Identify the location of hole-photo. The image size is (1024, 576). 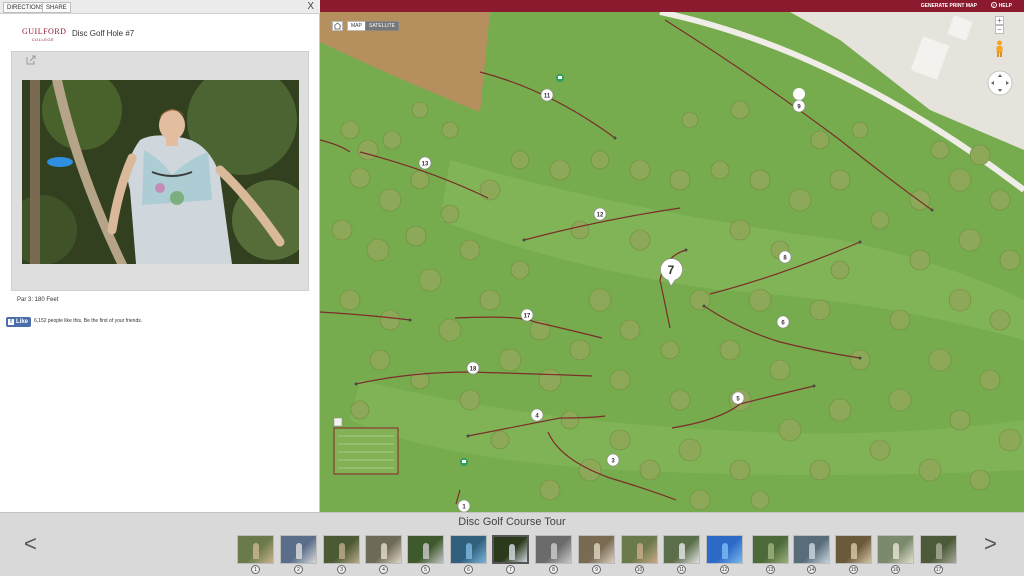
(160, 172).